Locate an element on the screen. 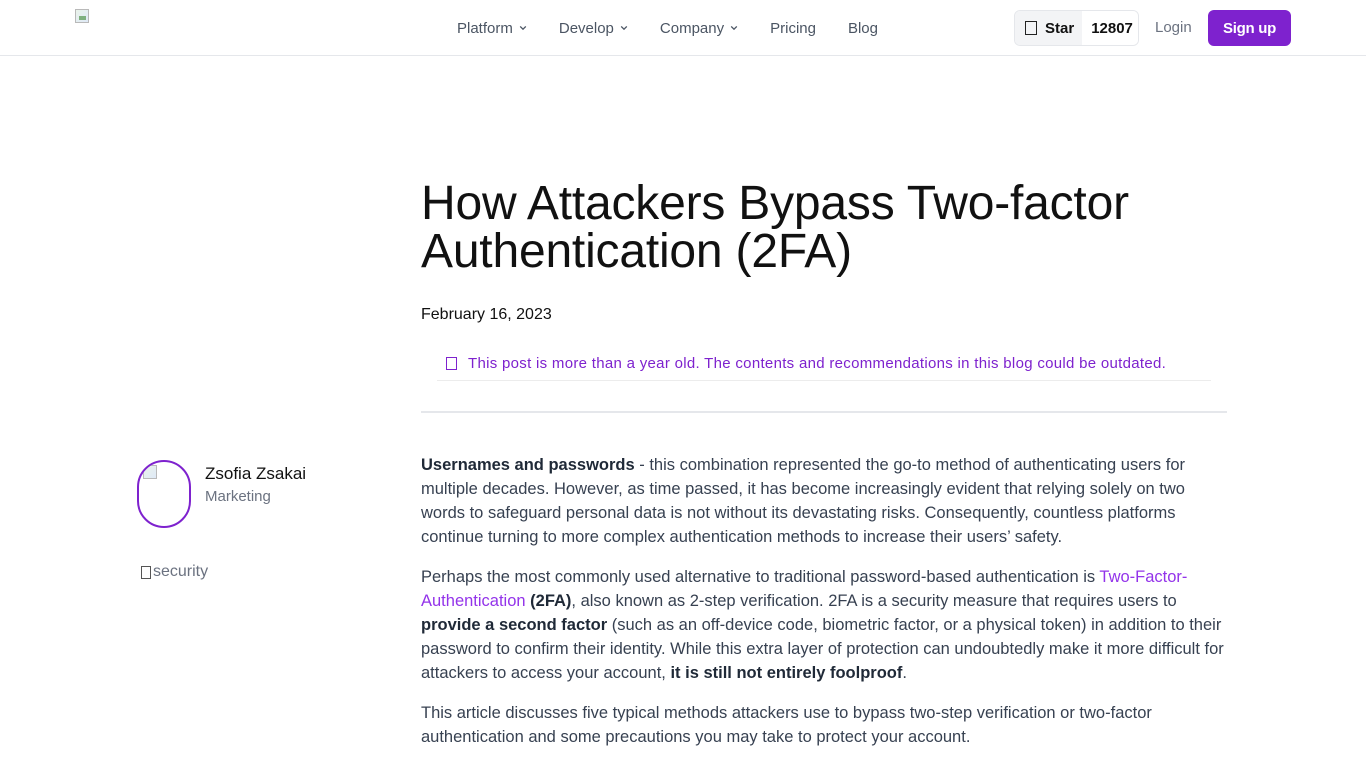  signup-button: Sign up is located at coordinates (1249, 28).